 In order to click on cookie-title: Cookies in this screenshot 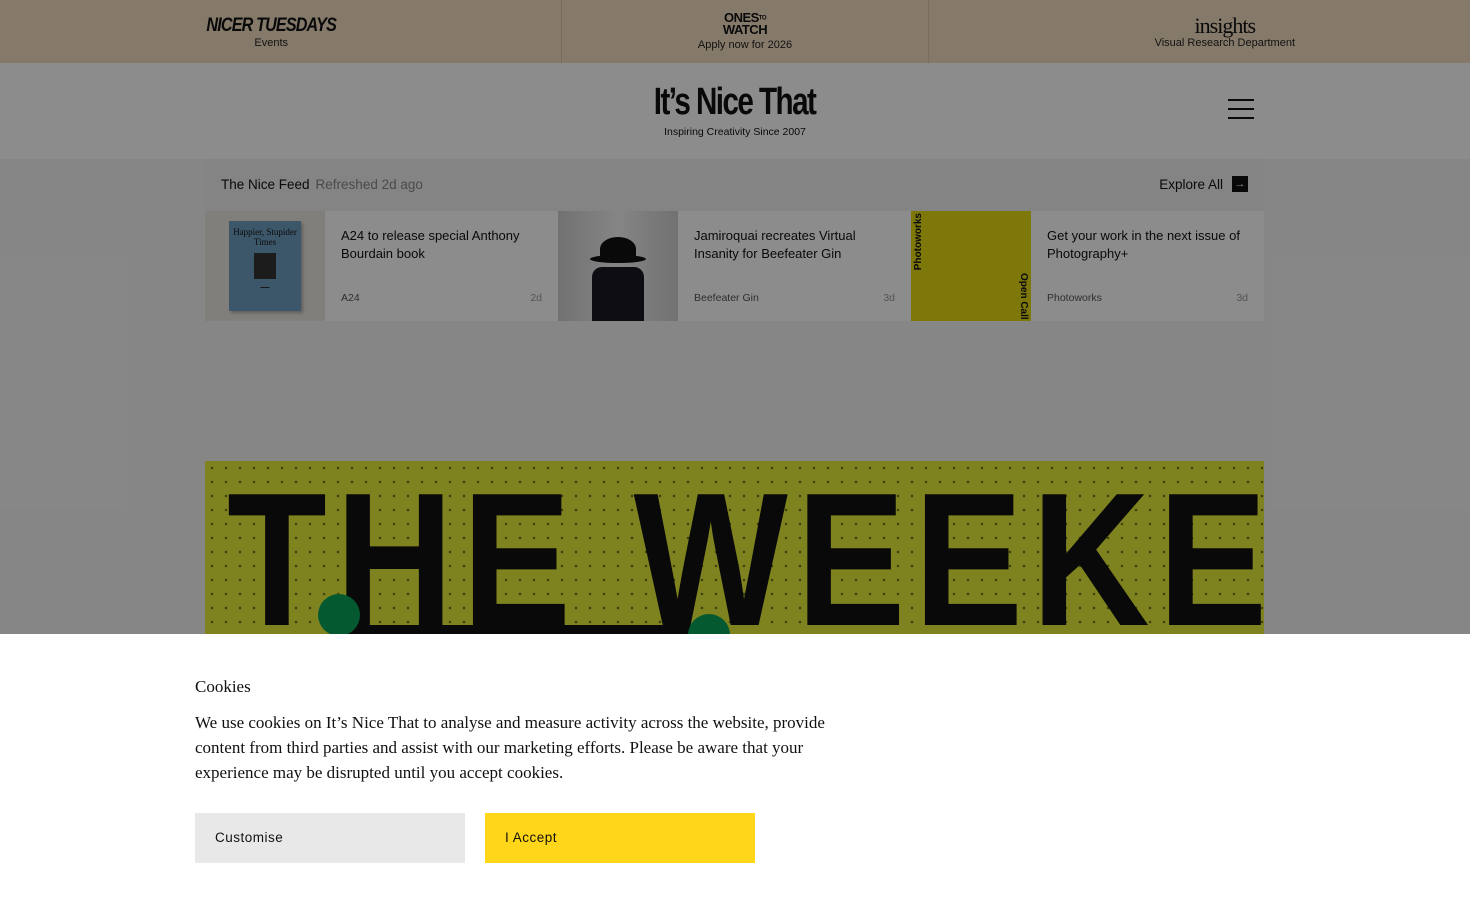, I will do `click(223, 686)`.